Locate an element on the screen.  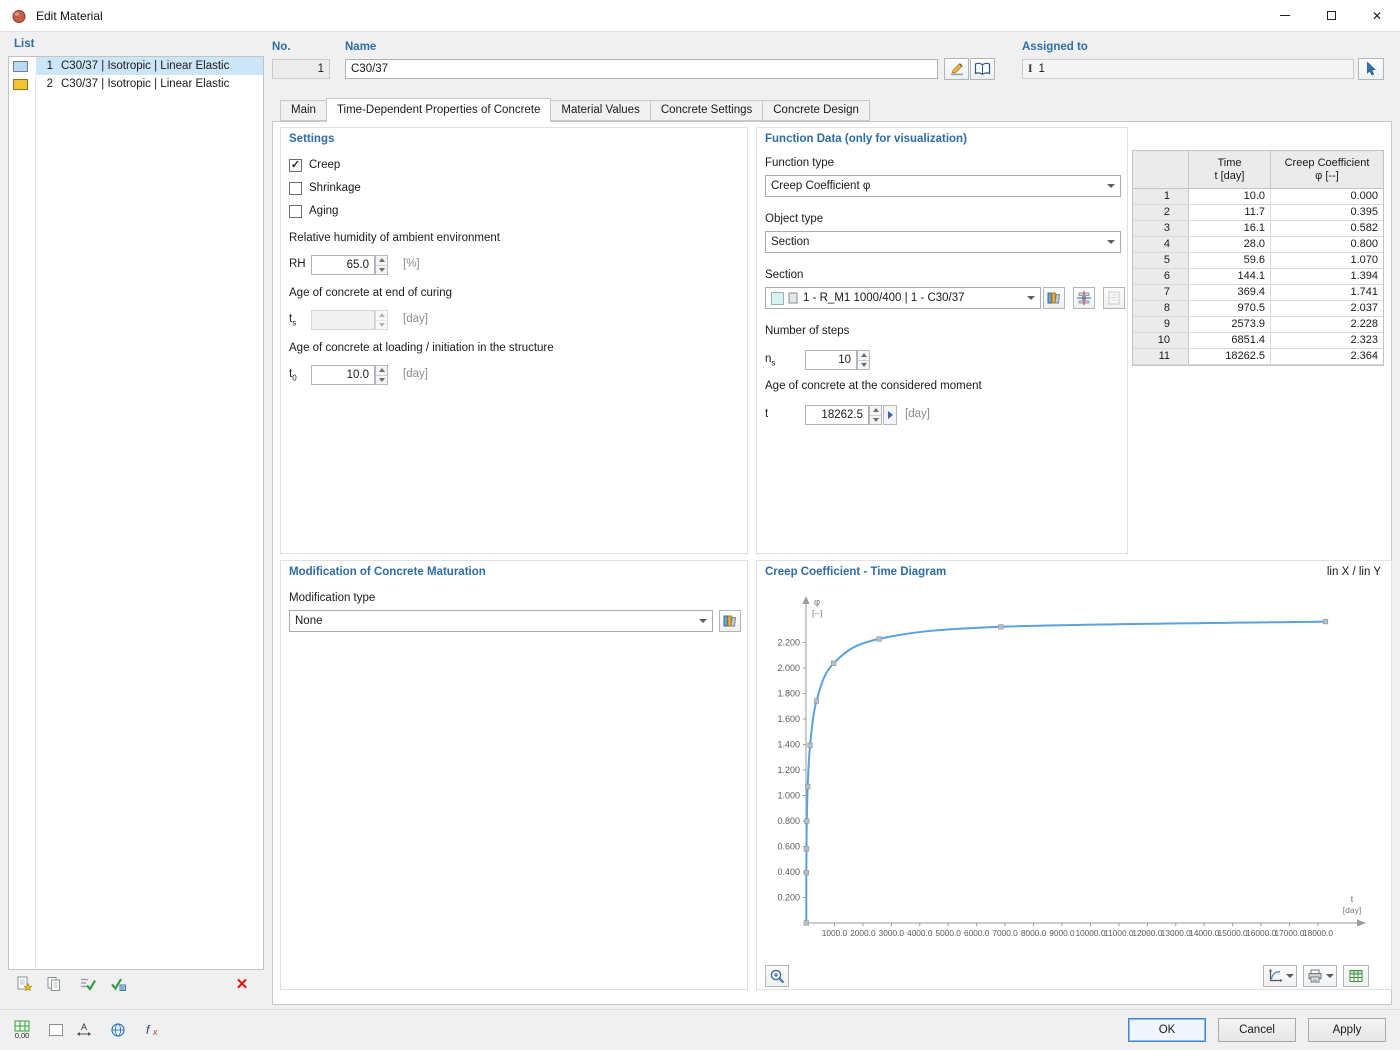
cell-creep-coefficient: 0.582 is located at coordinates (1327, 228).